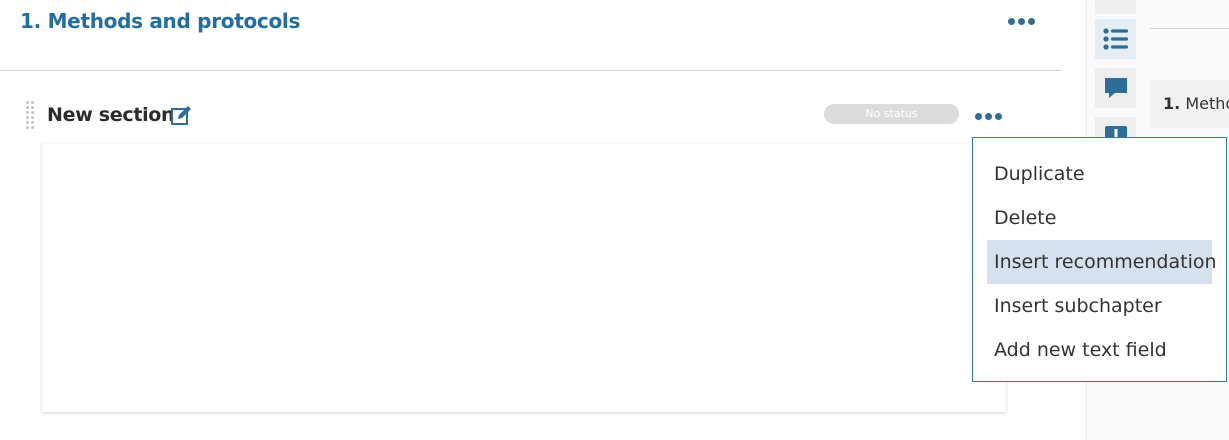 This screenshot has height=440, width=1229. What do you see at coordinates (1021, 21) in the screenshot?
I see `chapter-more-options-icon` at bounding box center [1021, 21].